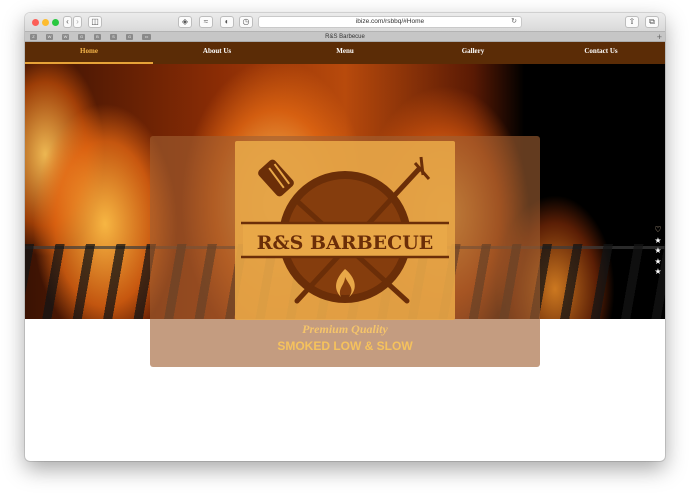  I want to click on chevron-left-icon: ‹, so click(67, 21).